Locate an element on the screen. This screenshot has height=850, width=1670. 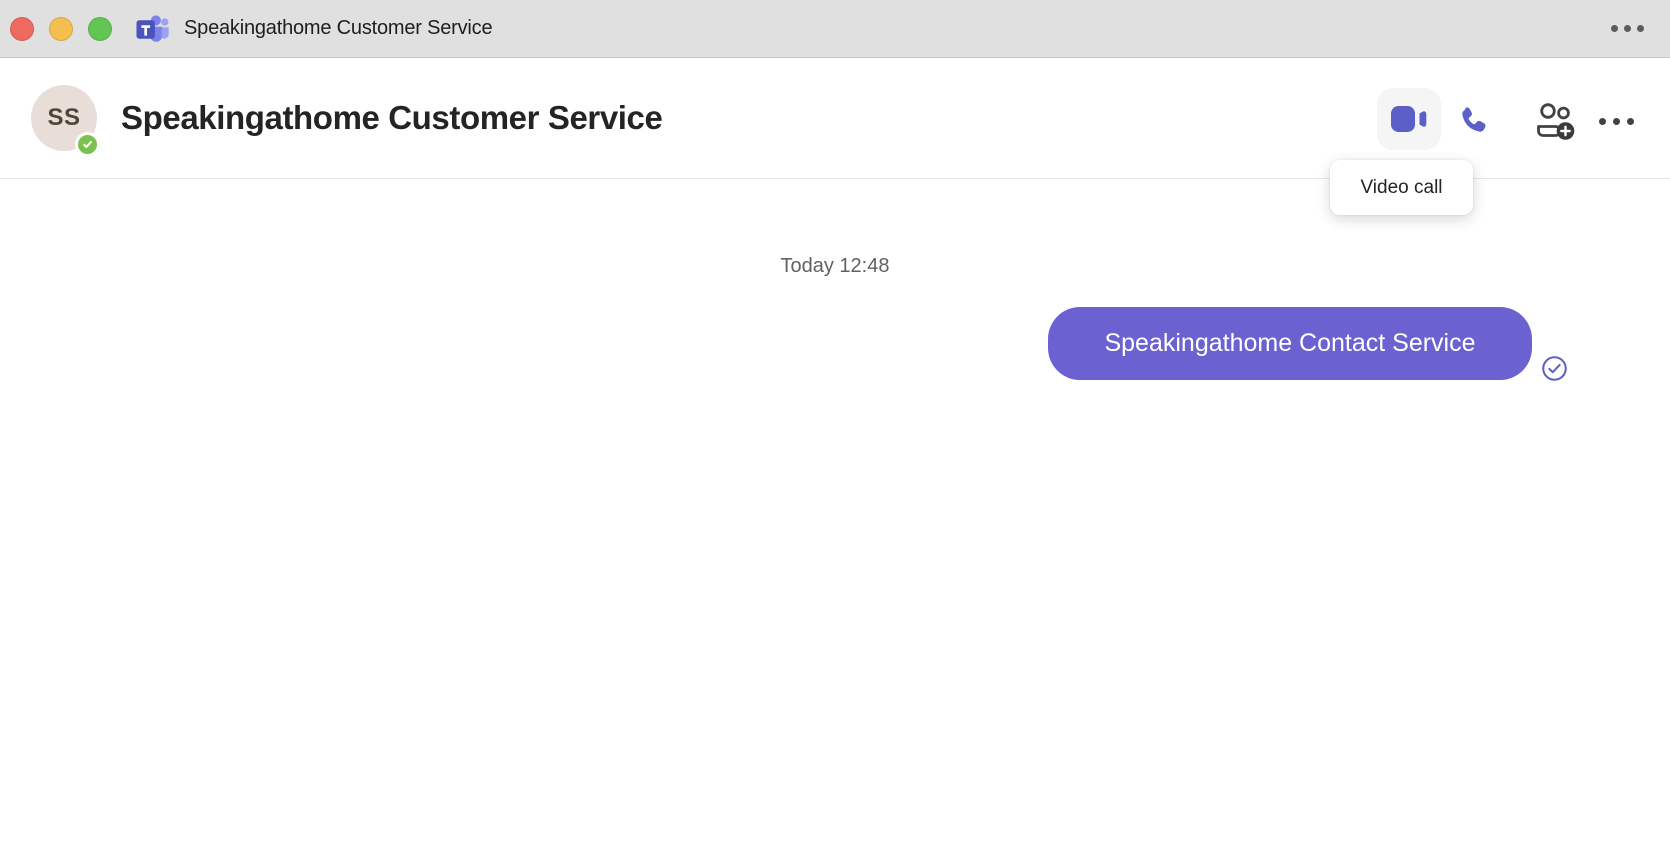
more-options-button is located at coordinates (1616, 121).